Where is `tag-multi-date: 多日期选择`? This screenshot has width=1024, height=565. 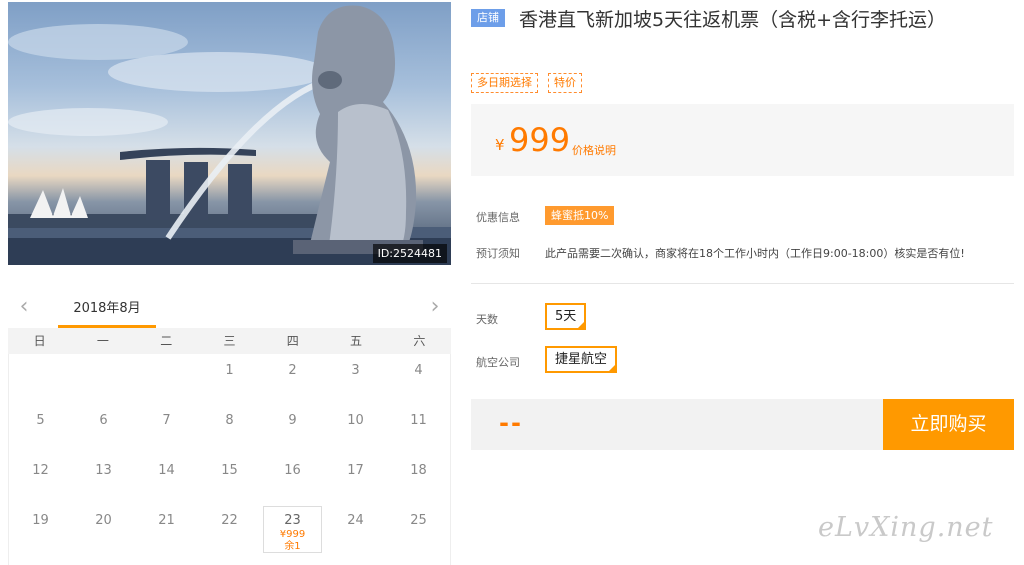 tag-multi-date: 多日期选择 is located at coordinates (504, 83).